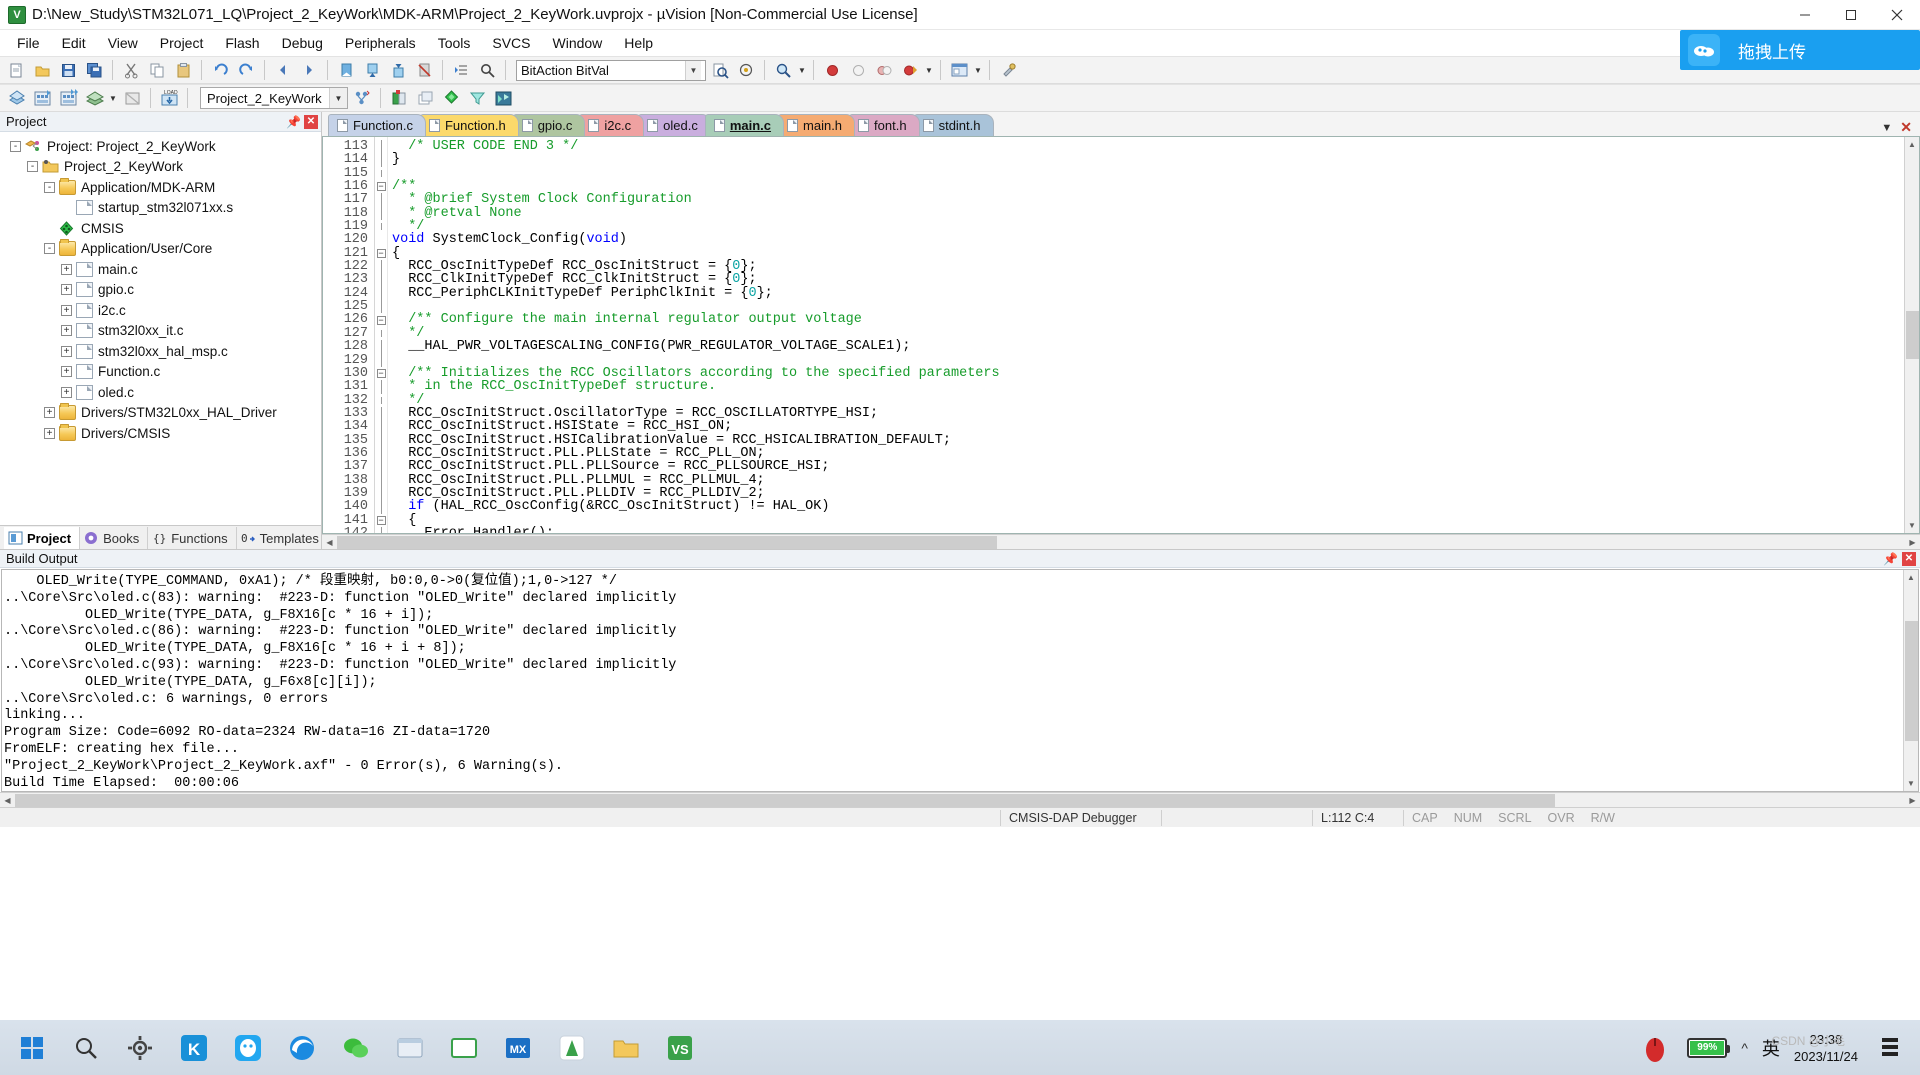 This screenshot has height=1075, width=1920. Describe the element at coordinates (194, 1048) in the screenshot. I see `keil-app-icon: K` at that location.